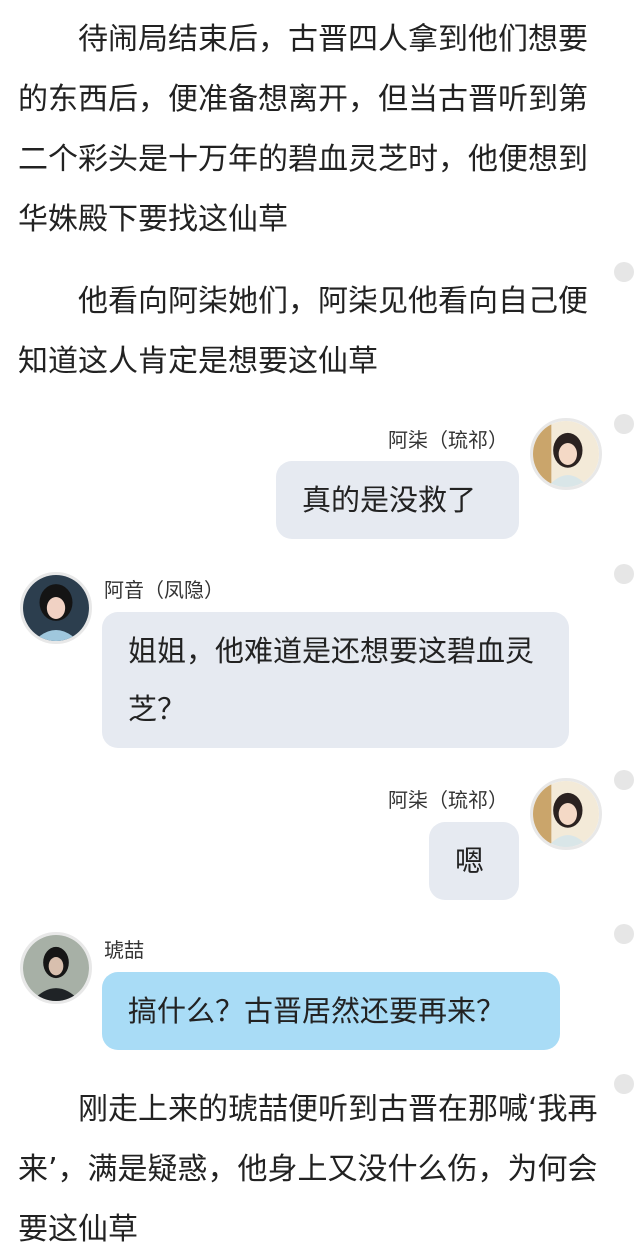 This screenshot has height=1260, width=640. What do you see at coordinates (335, 680) in the screenshot?
I see `chat-bubble: 姐姐，他难道是还想要这碧血灵芝？` at bounding box center [335, 680].